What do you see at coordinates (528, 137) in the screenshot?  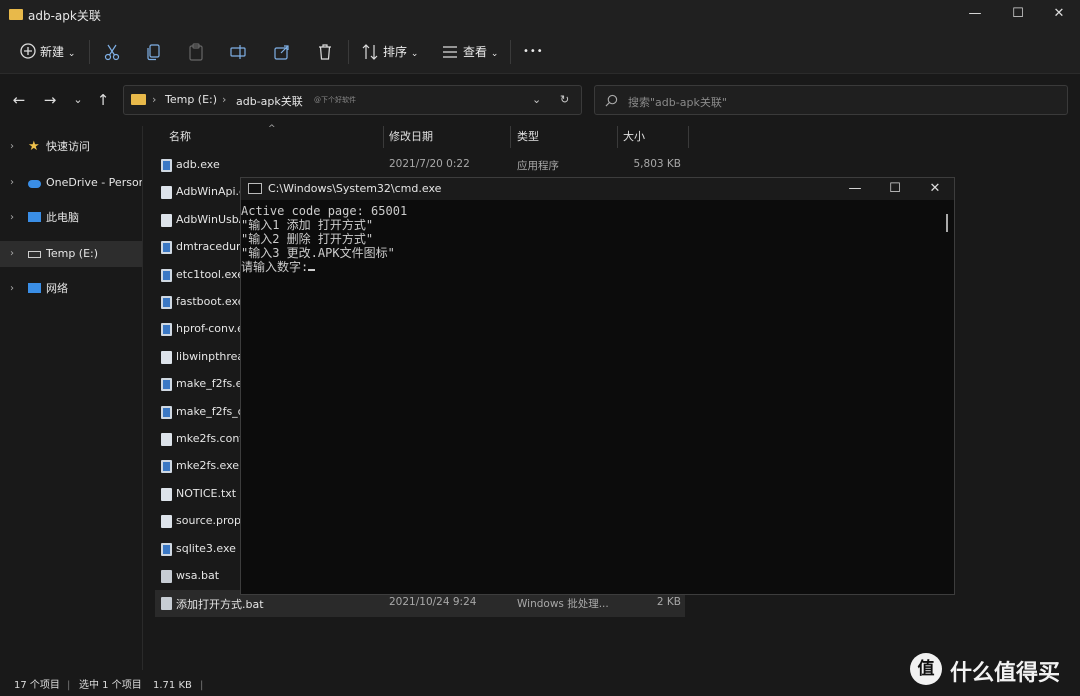 I see `column-header-type: 类型` at bounding box center [528, 137].